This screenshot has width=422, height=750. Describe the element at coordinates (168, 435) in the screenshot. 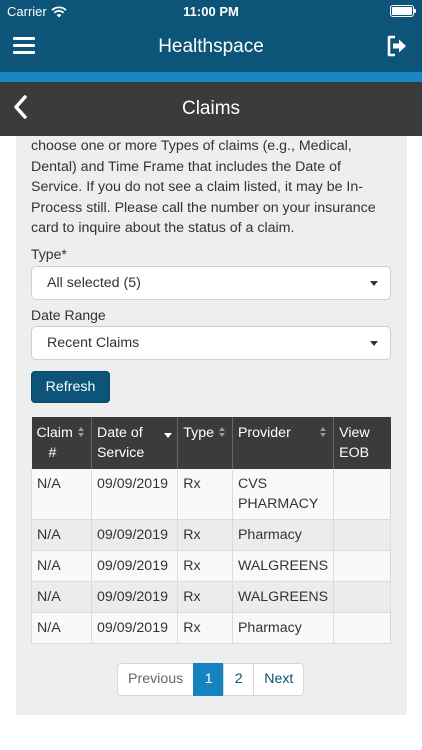

I see `sort-descending-icon` at that location.